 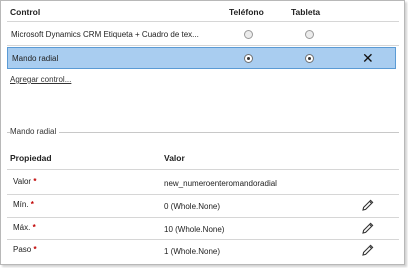 I want to click on column-header-control: Control, so click(x=25, y=12).